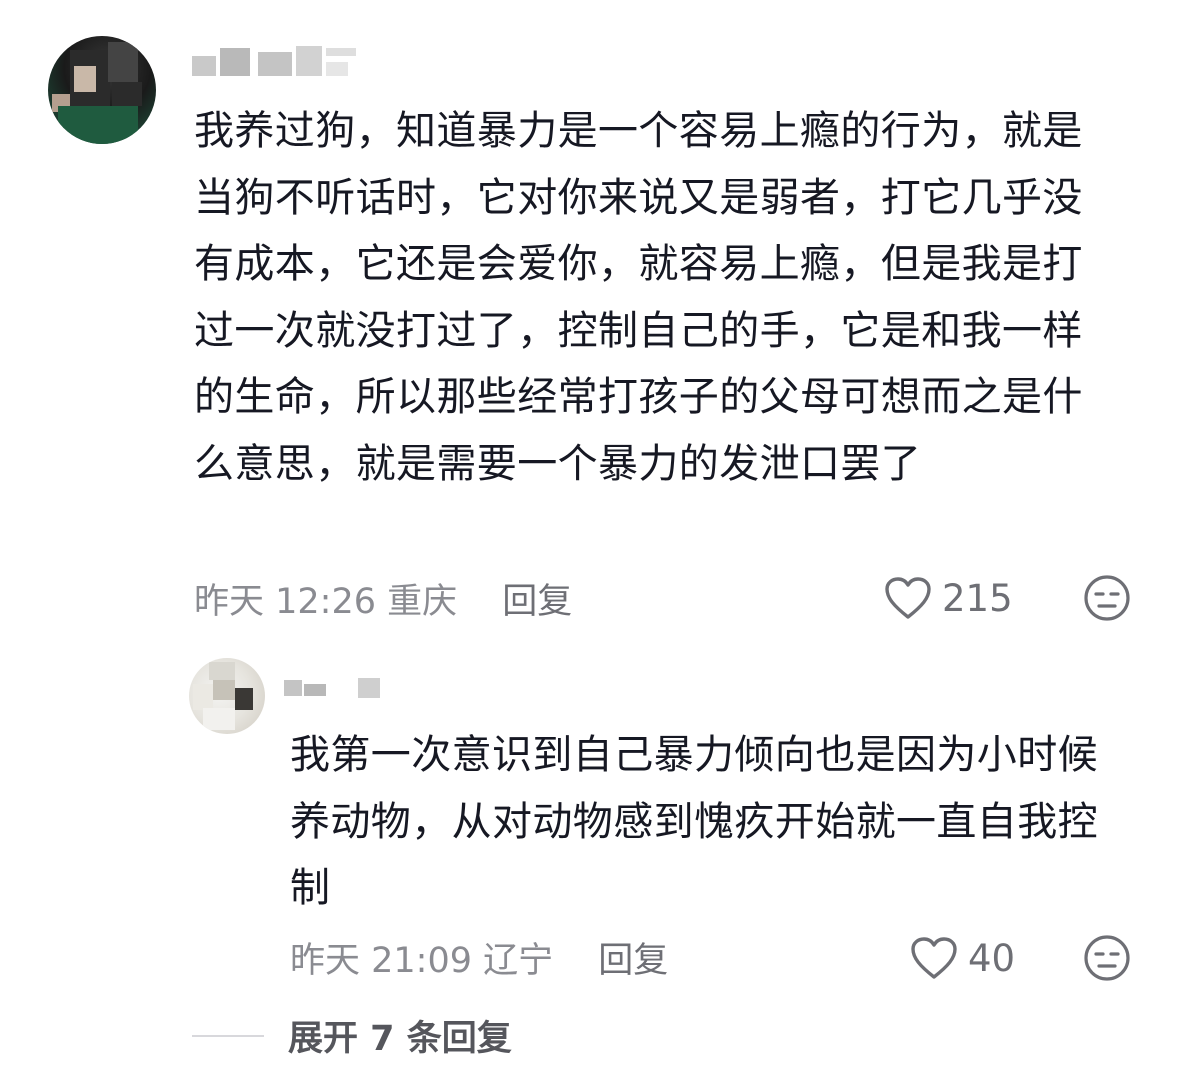 This screenshot has height=1092, width=1179. Describe the element at coordinates (479, 957) in the screenshot. I see `comment-meta: 昨天 21:09 辽宁 回复` at that location.